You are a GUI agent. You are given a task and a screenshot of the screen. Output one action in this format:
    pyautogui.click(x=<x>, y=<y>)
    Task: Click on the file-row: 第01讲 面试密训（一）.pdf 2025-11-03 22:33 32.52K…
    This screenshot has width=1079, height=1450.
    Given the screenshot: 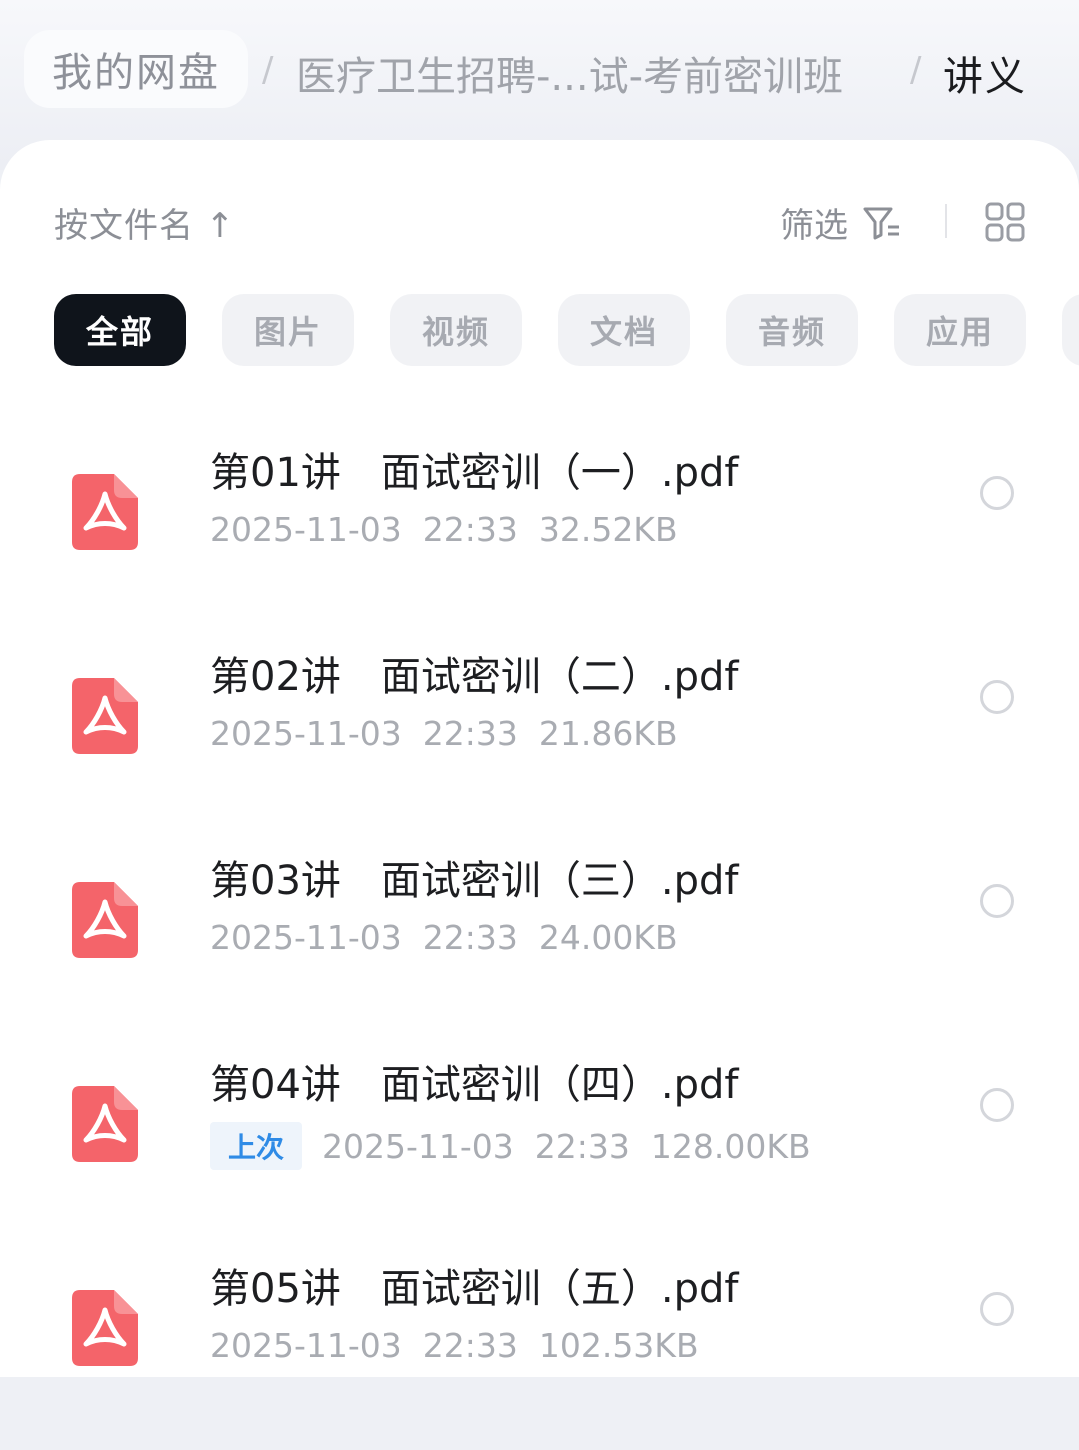 What is the action you would take?
    pyautogui.click(x=539, y=532)
    